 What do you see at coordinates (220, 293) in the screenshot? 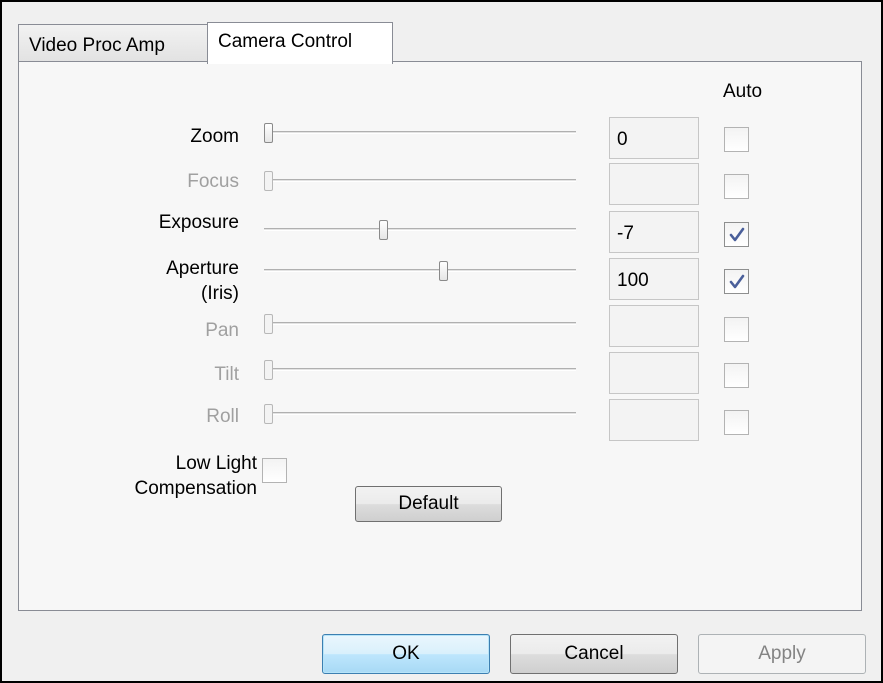
I see `aperture-label-line2: (Iris)` at bounding box center [220, 293].